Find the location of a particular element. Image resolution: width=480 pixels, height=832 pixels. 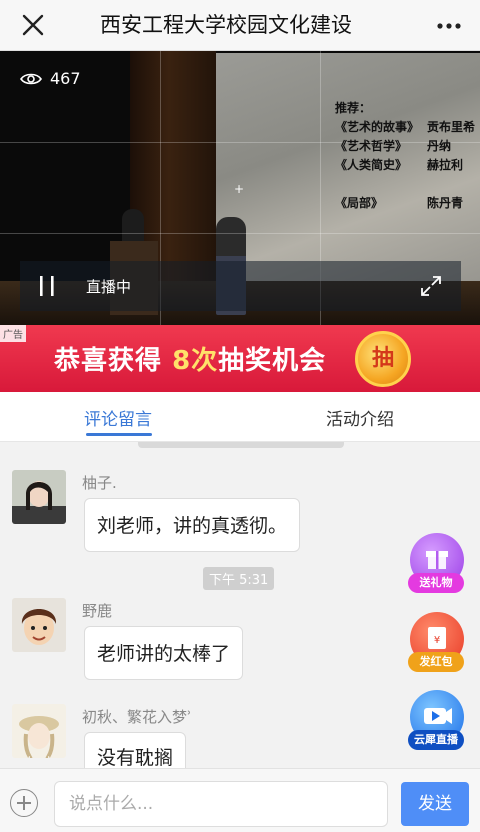

ad-text-before: 恭喜获得 is located at coordinates (113, 361).